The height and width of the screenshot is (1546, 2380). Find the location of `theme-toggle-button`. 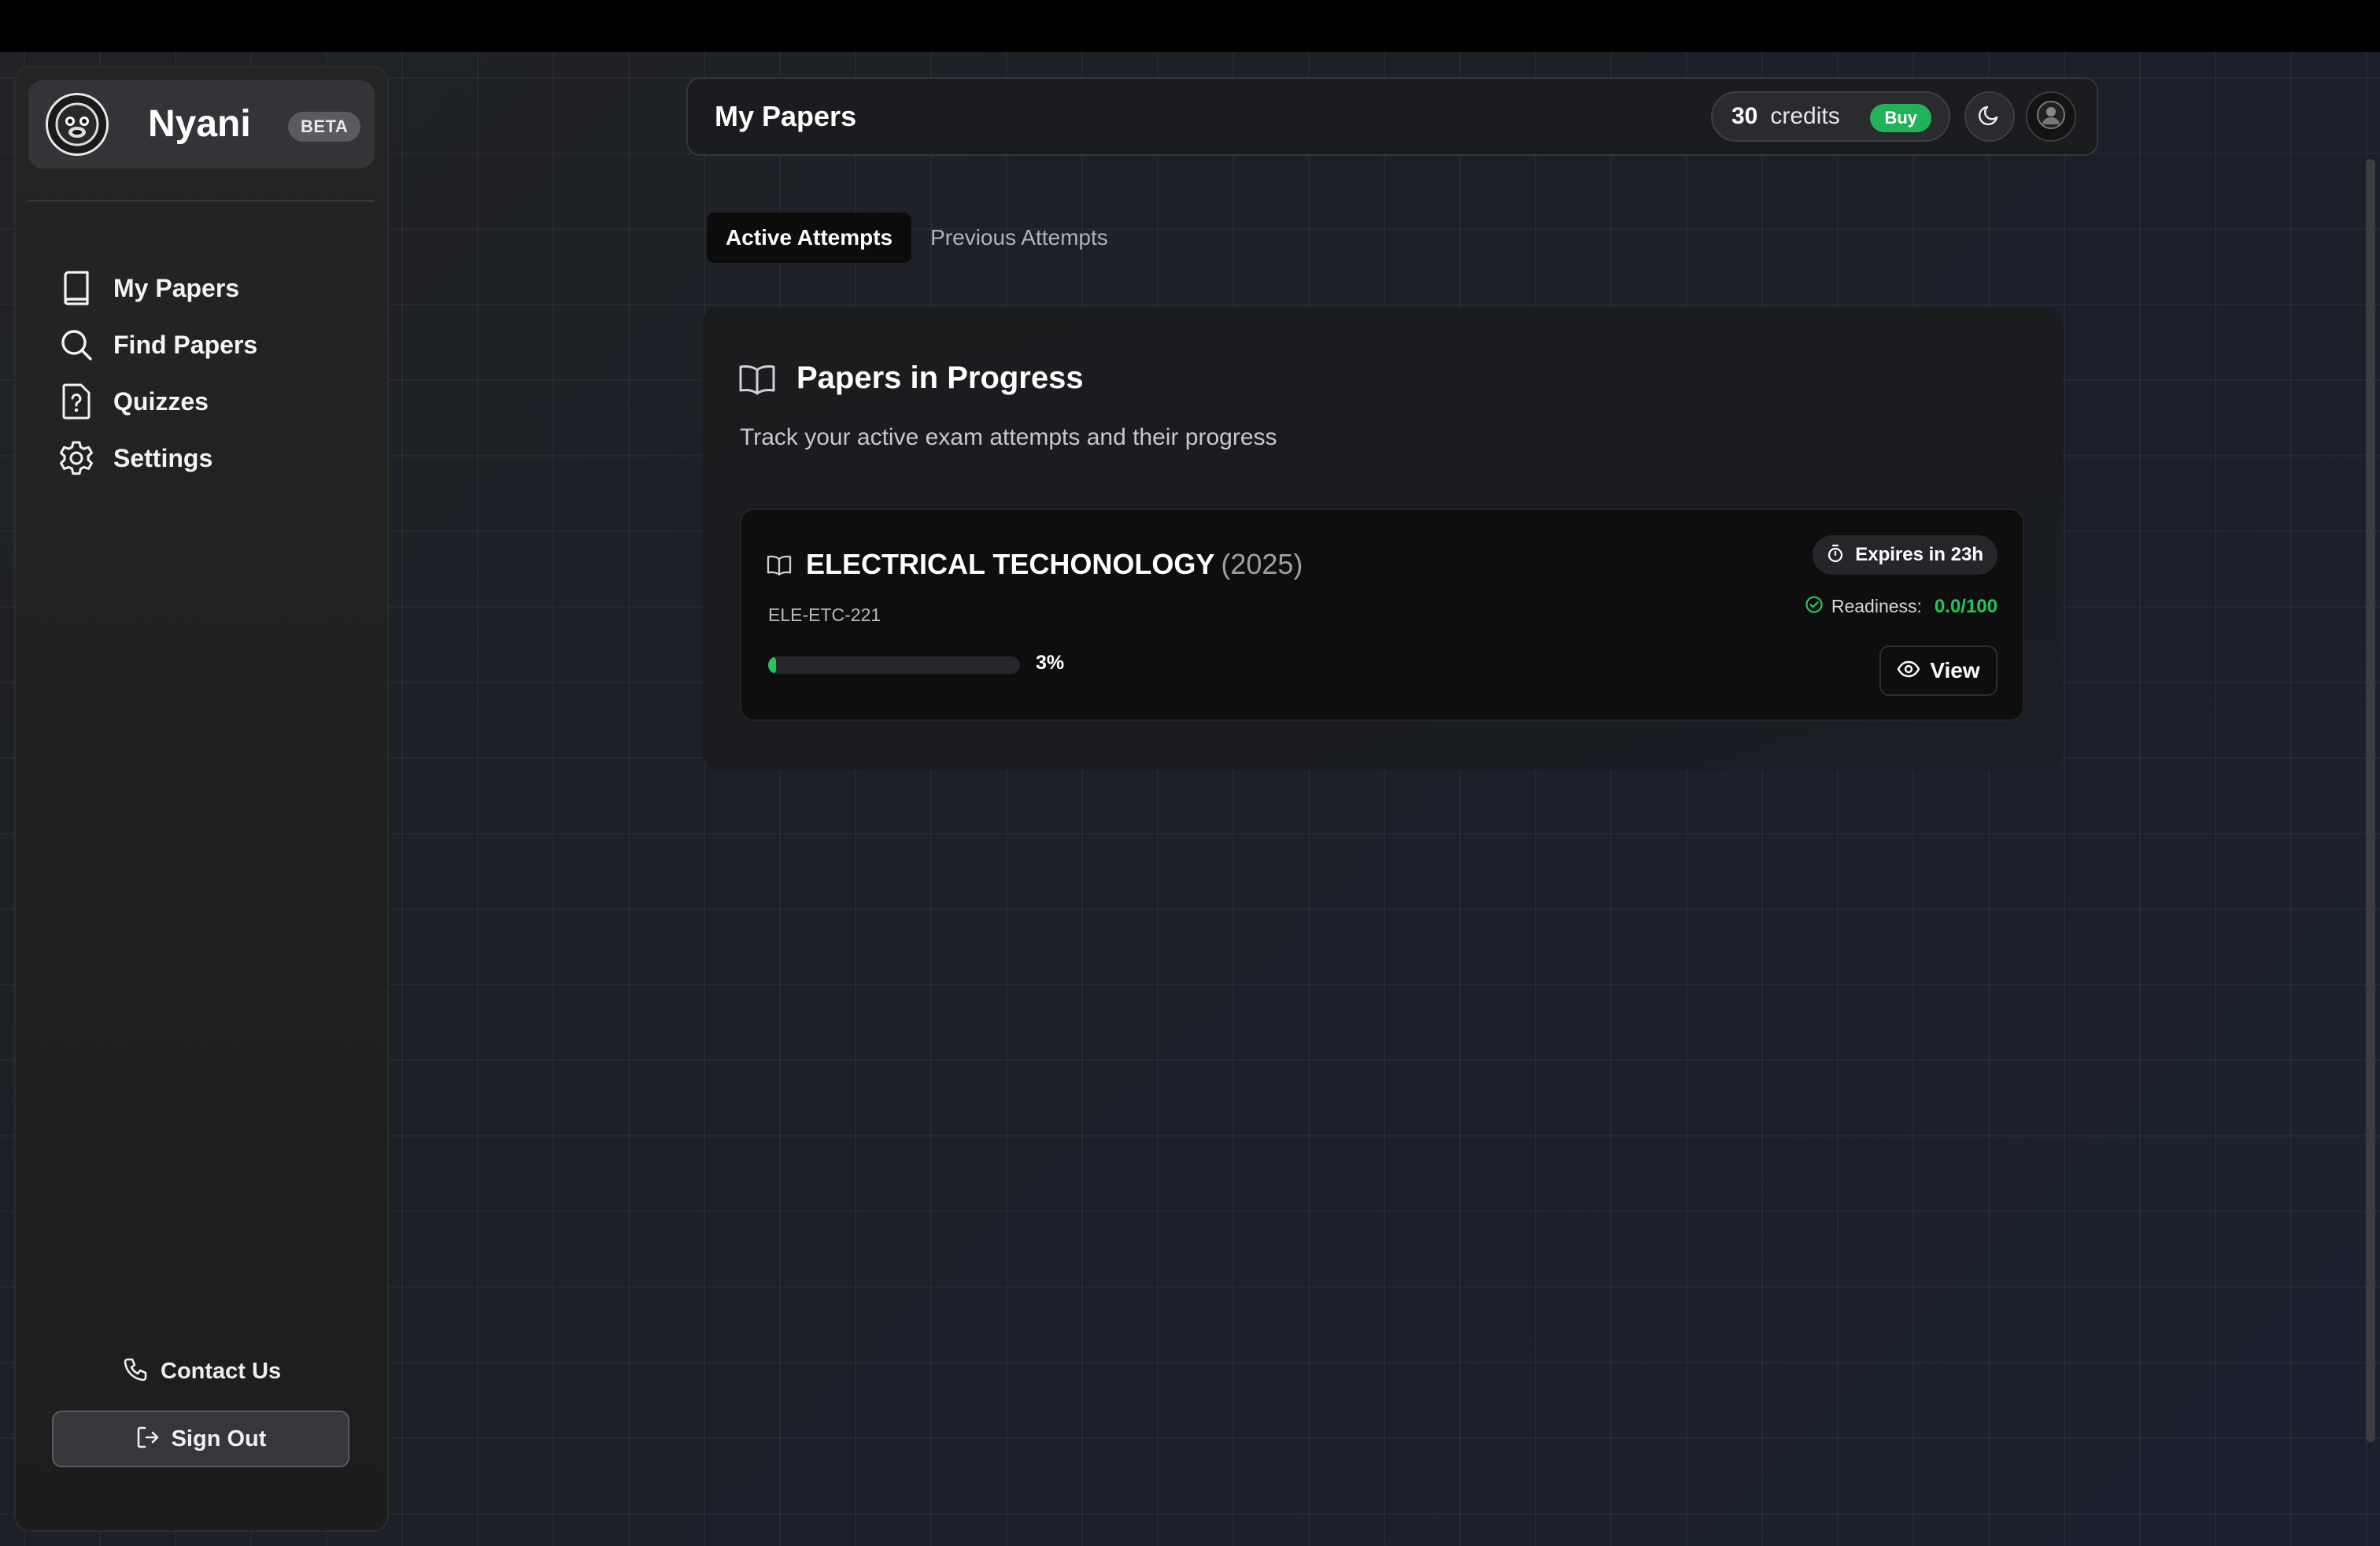

theme-toggle-button is located at coordinates (1989, 116).